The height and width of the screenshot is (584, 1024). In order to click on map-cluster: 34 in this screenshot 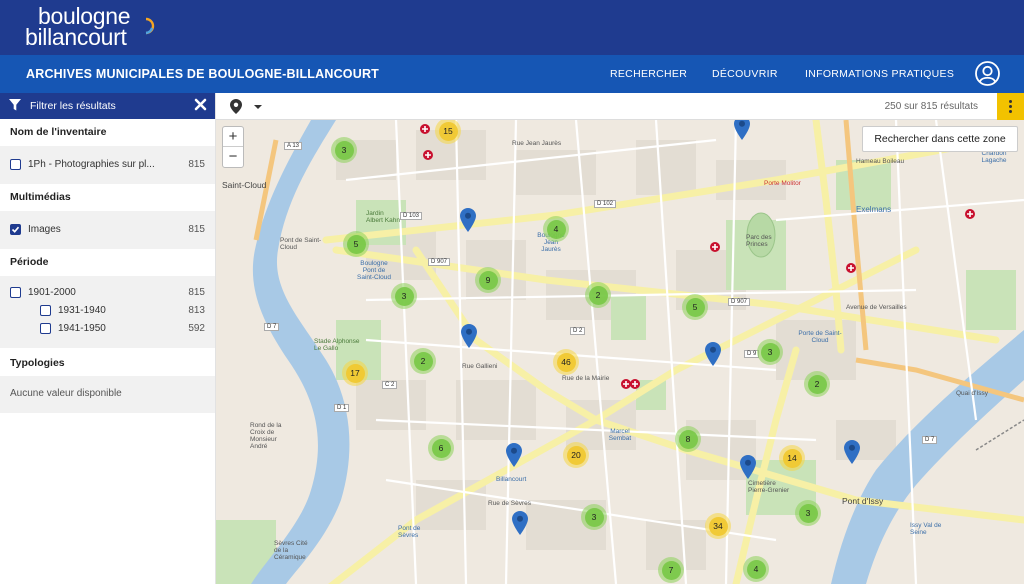, I will do `click(718, 526)`.